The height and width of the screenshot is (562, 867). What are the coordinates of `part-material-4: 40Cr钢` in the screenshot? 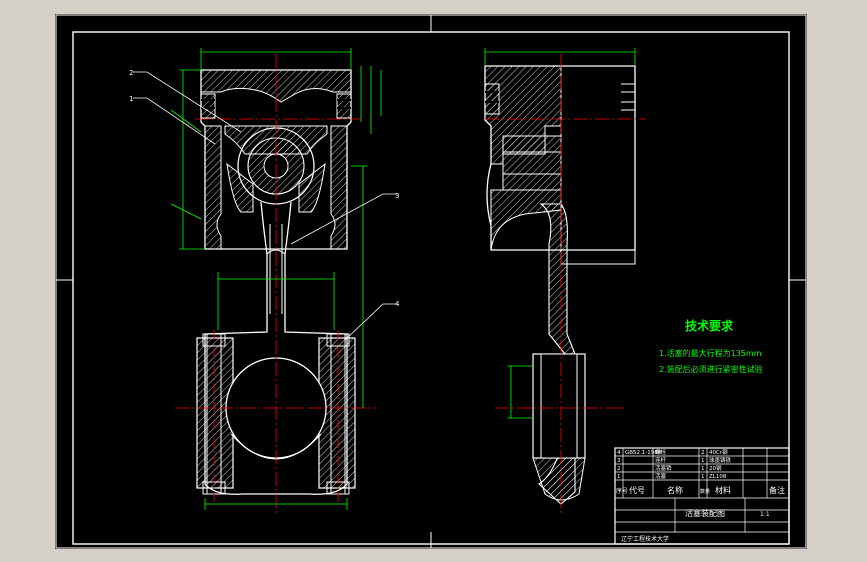 It's located at (718, 452).